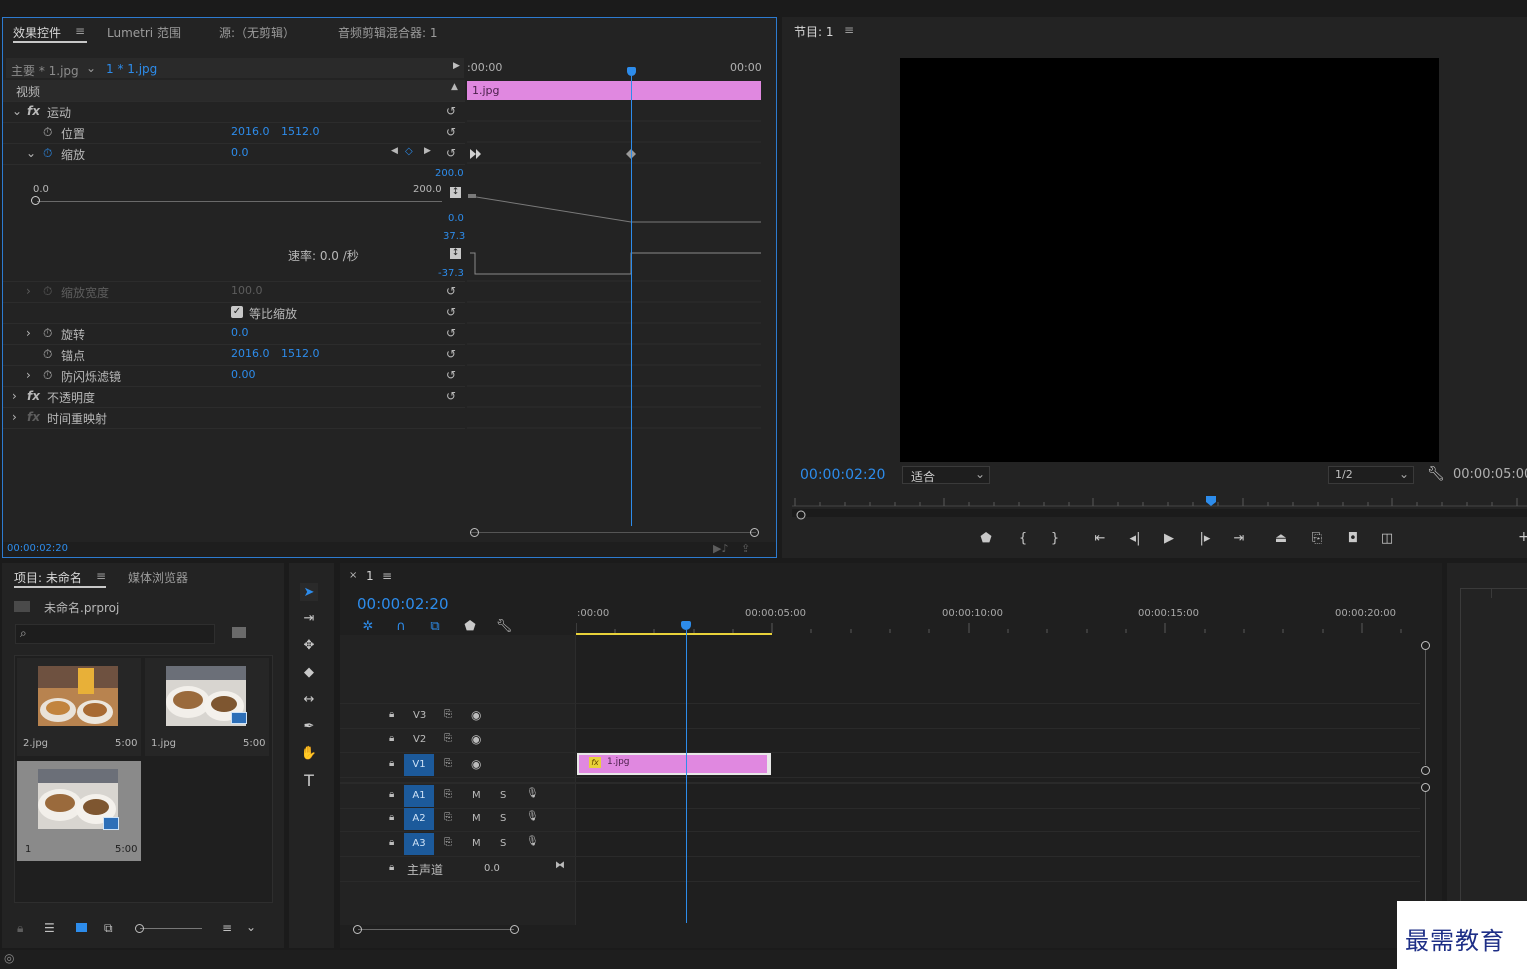  What do you see at coordinates (1159, 508) in the screenshot?
I see `program-ruler` at bounding box center [1159, 508].